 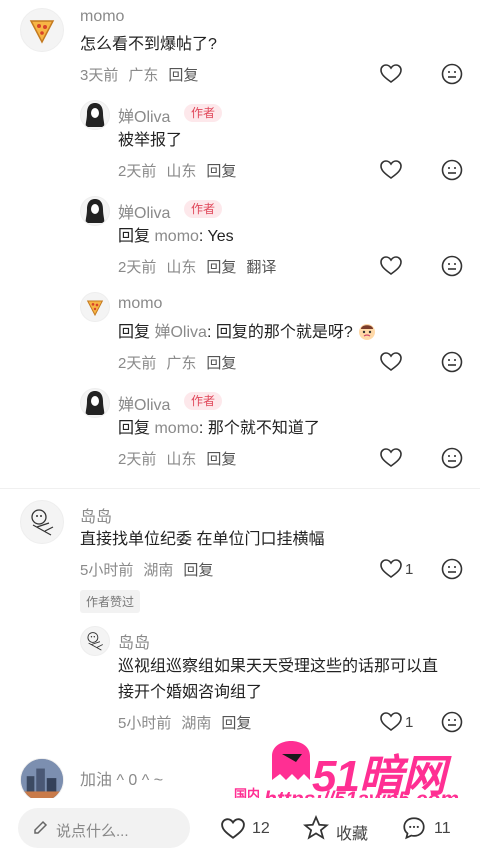 What do you see at coordinates (279, 332) in the screenshot?
I see `reply-content: : 回复的那个就是呀?` at bounding box center [279, 332].